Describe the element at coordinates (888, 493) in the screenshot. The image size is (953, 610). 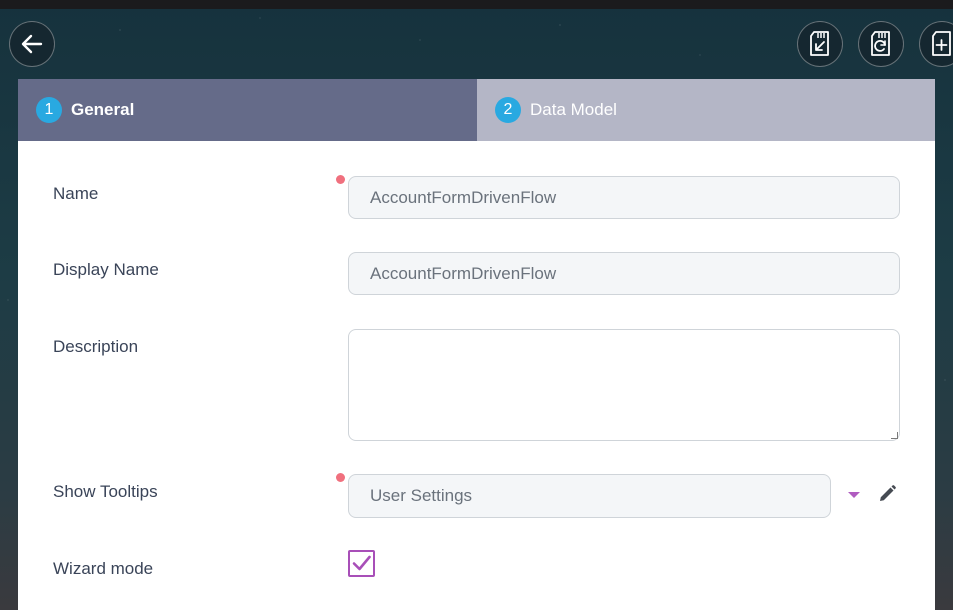
I see `pencil-icon` at that location.